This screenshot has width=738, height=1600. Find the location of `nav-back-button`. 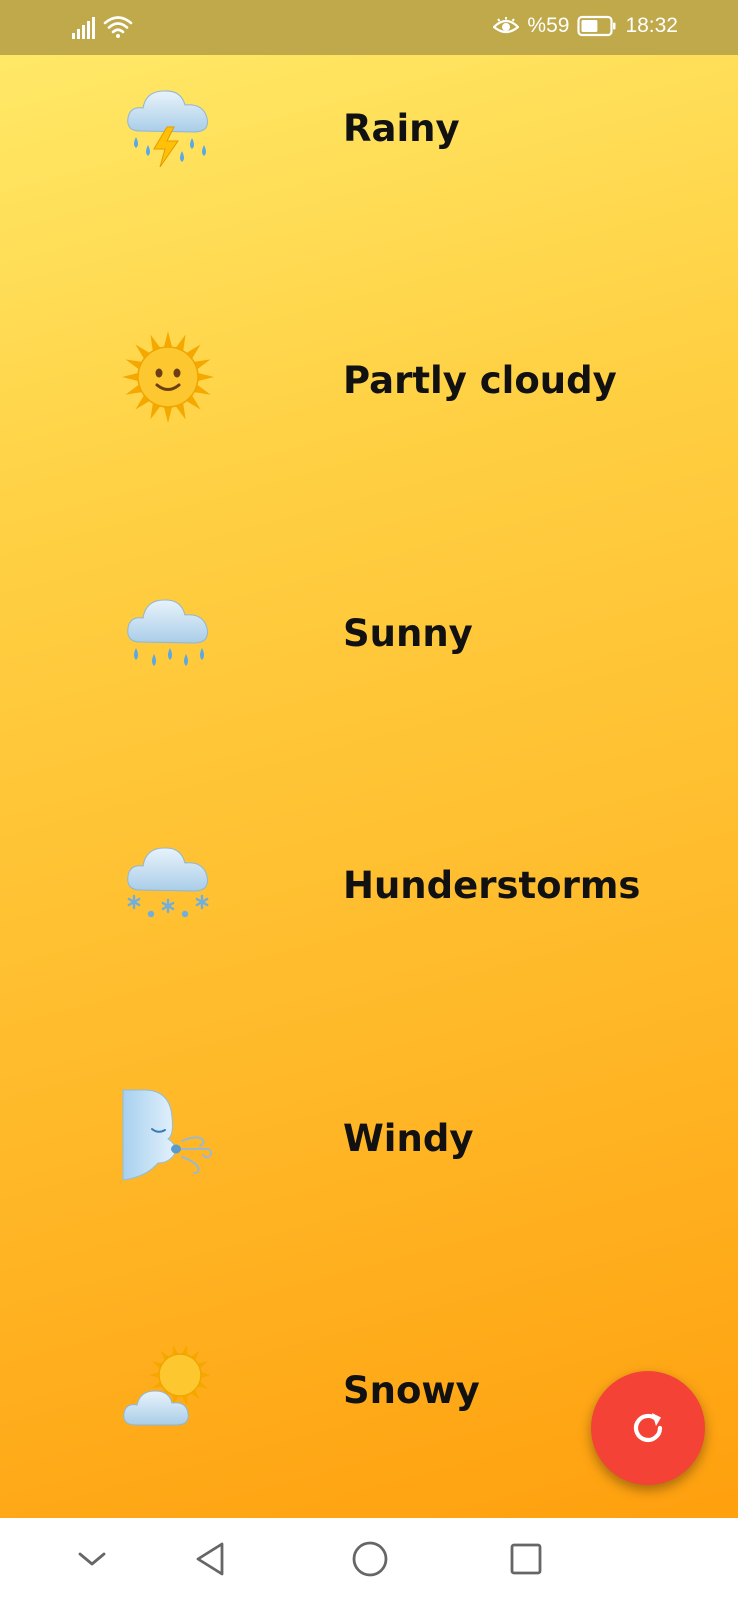

nav-back-button is located at coordinates (210, 1559).